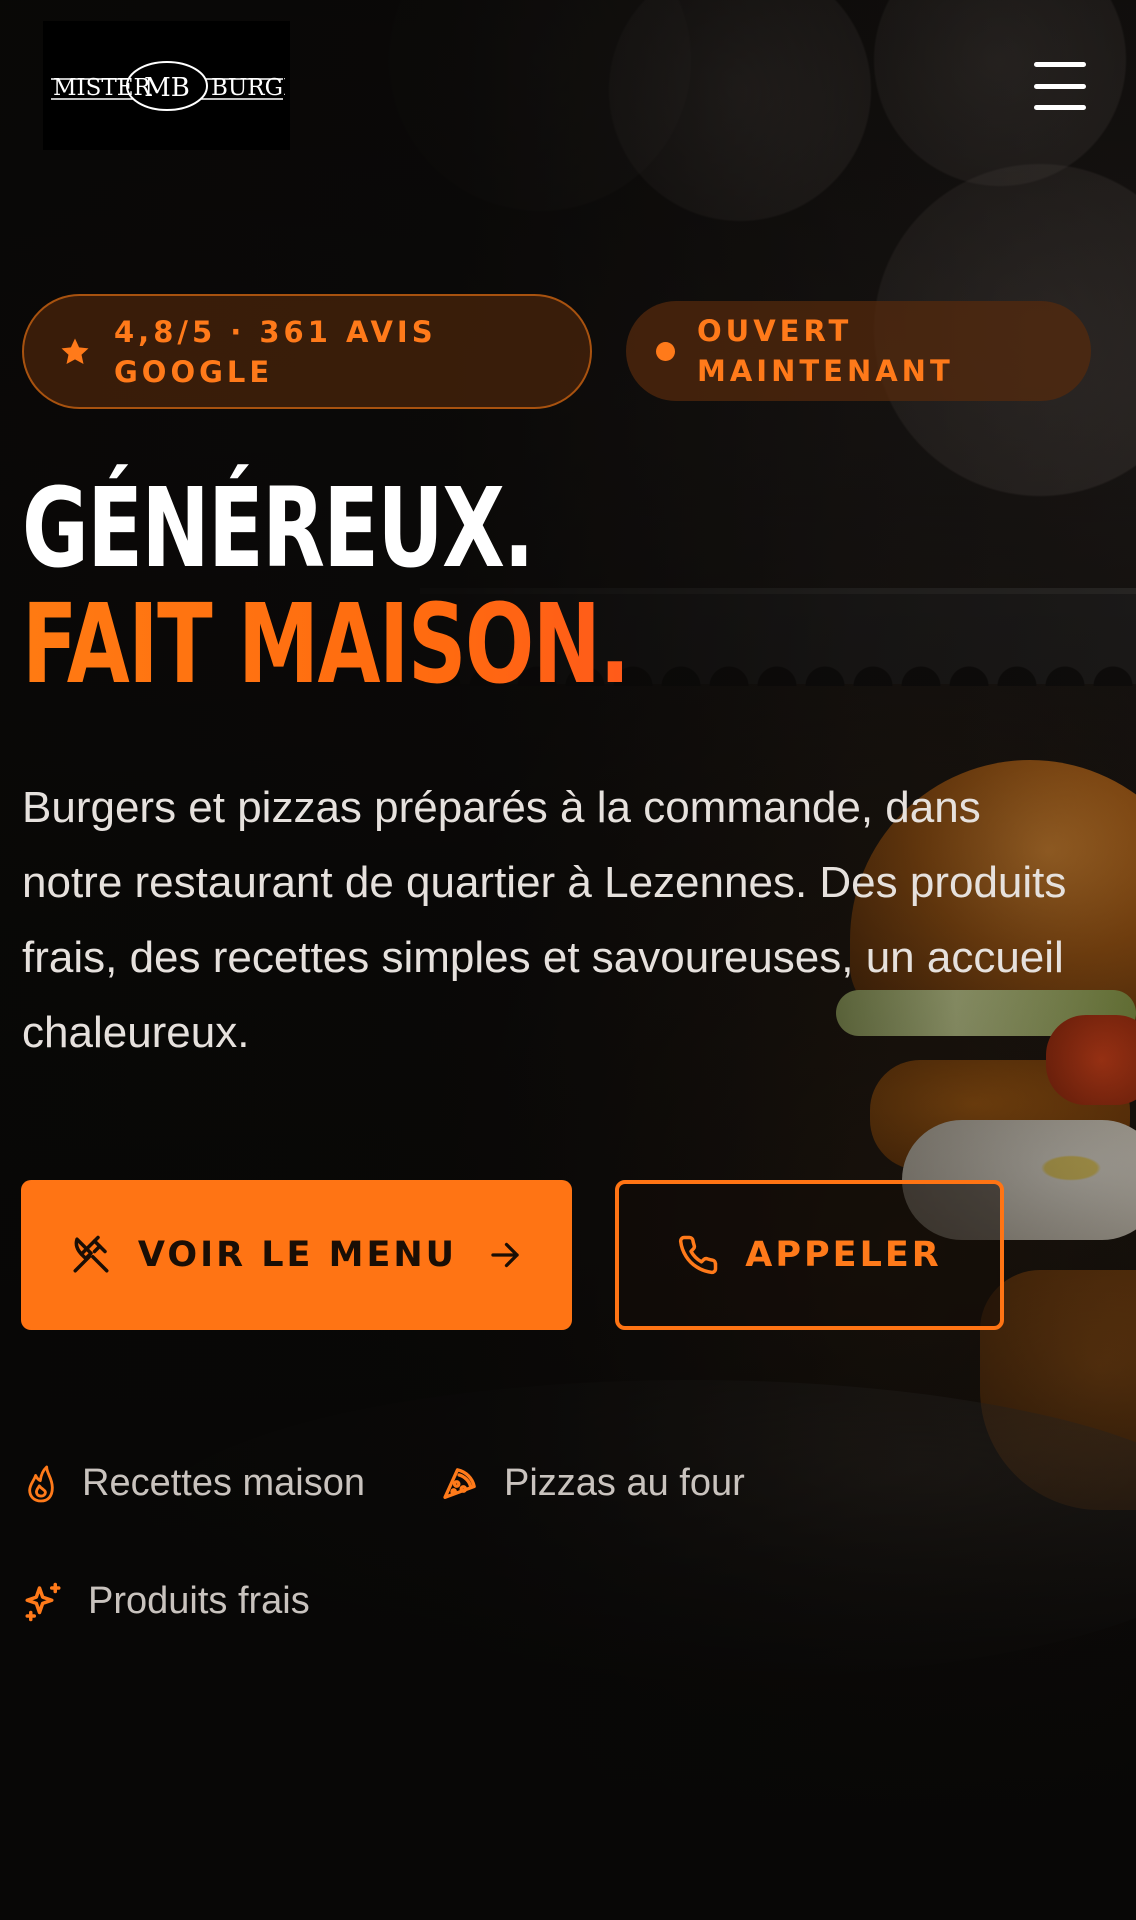 The width and height of the screenshot is (1136, 1920). Describe the element at coordinates (825, 351) in the screenshot. I see `status-text: OUVERT MAINTENANT` at that location.